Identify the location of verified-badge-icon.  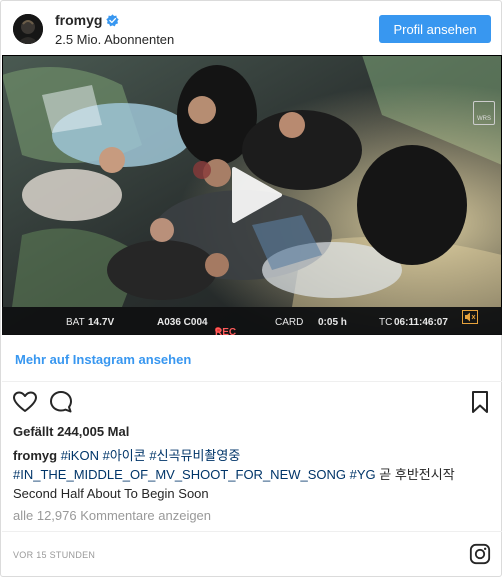
(113, 19).